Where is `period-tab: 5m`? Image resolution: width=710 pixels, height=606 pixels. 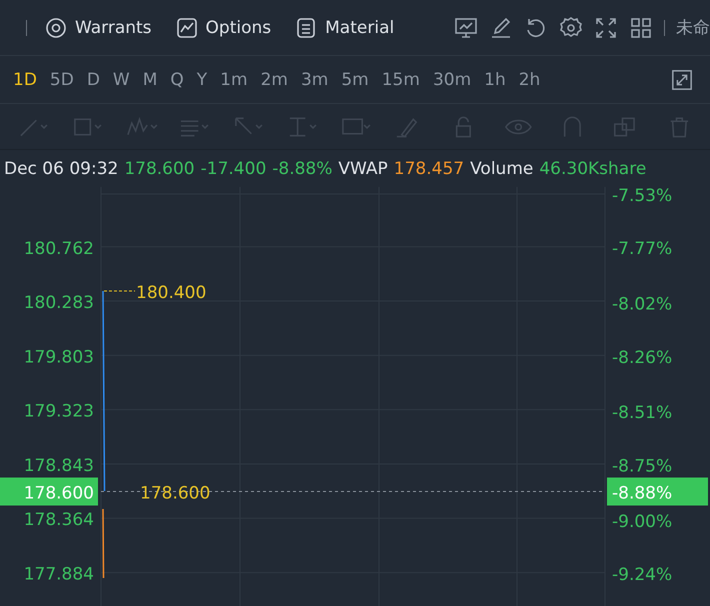 period-tab: 5m is located at coordinates (355, 80).